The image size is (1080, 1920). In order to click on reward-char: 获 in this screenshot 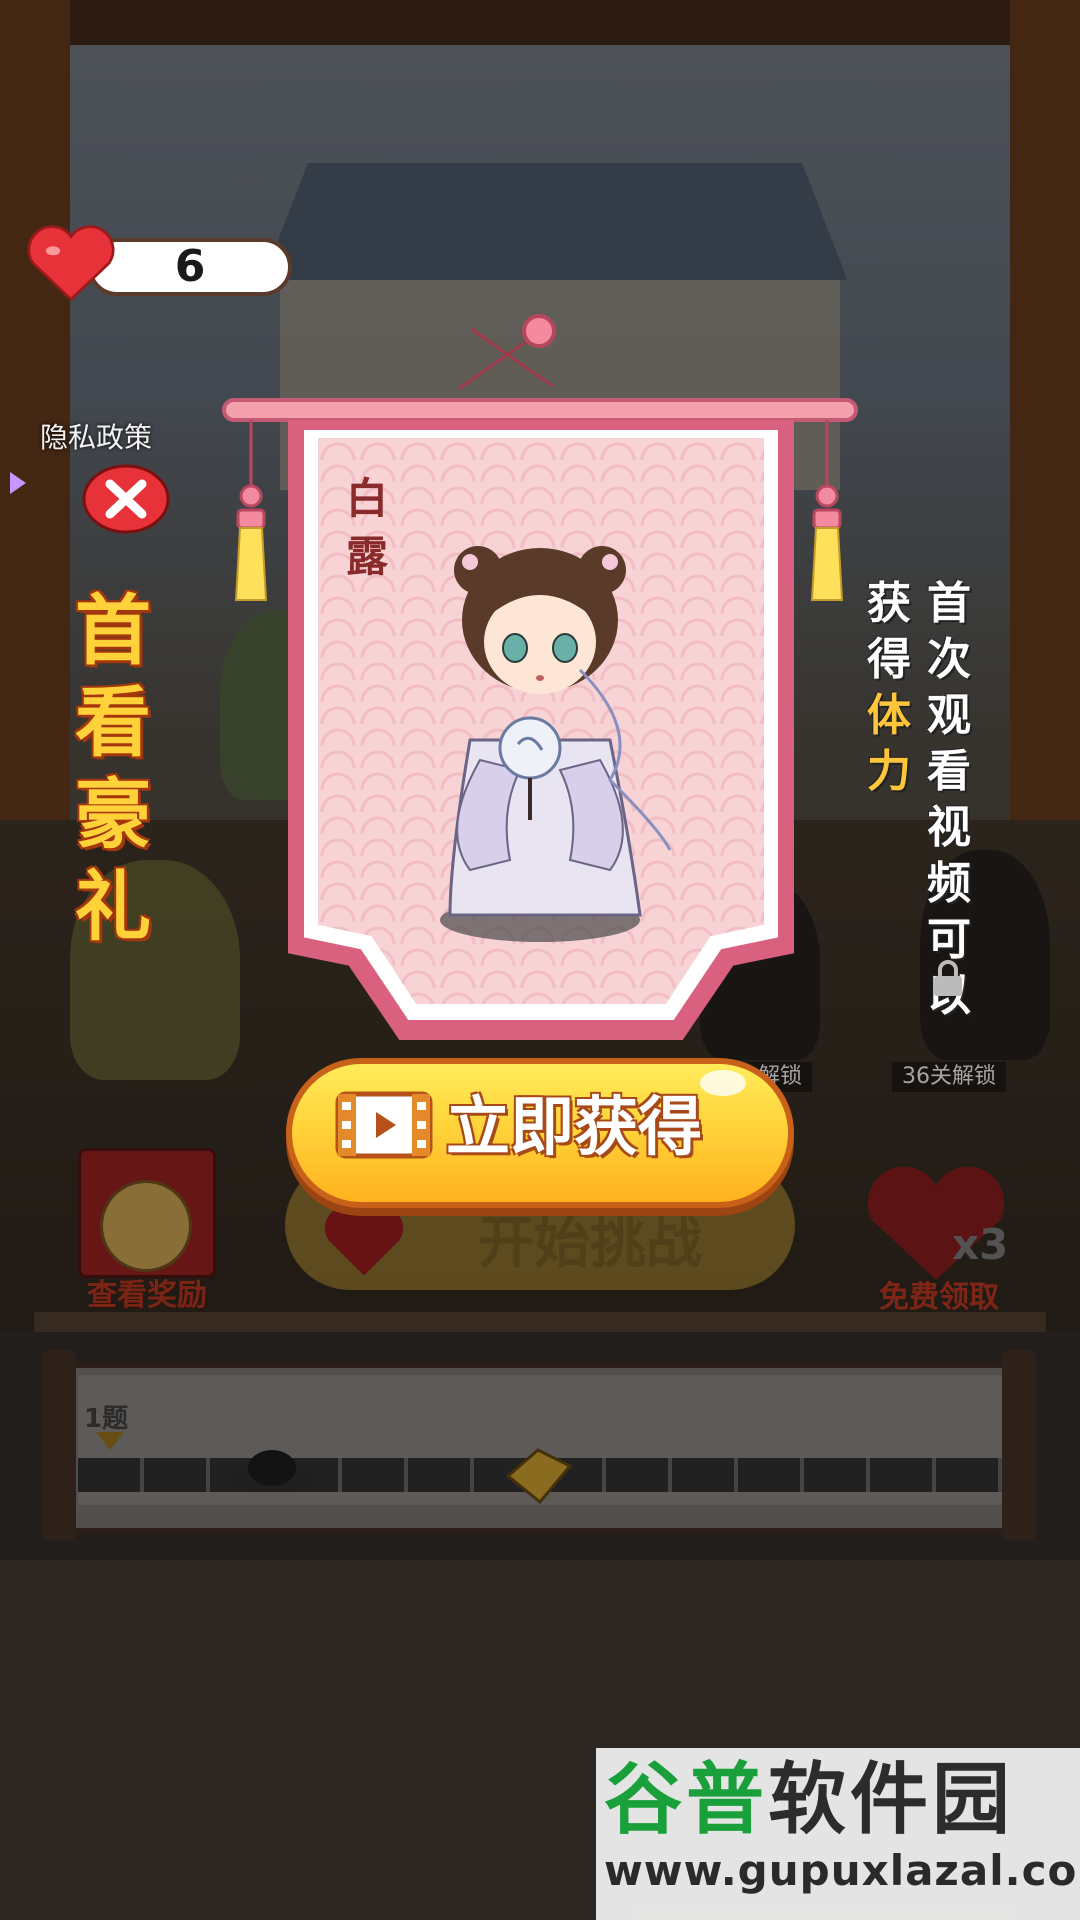, I will do `click(889, 603)`.